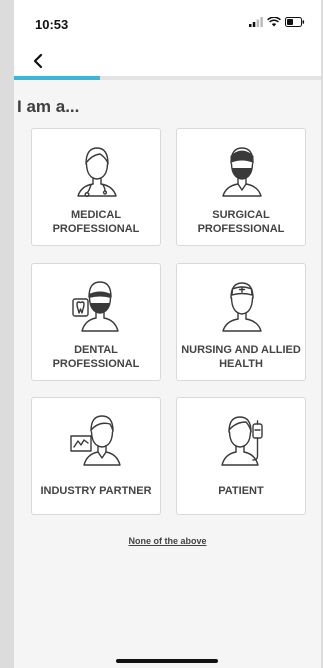 This screenshot has height=668, width=323. I want to click on nurse-cap-icon, so click(242, 307).